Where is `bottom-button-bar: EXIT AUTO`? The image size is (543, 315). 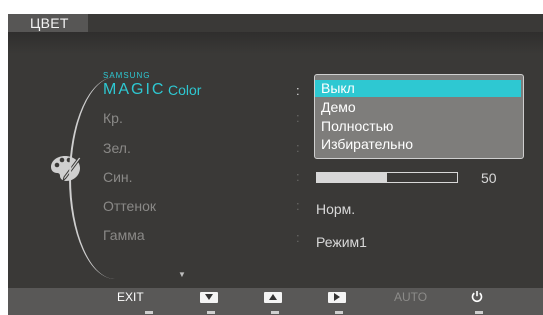 bottom-button-bar: EXIT AUTO is located at coordinates (275, 301).